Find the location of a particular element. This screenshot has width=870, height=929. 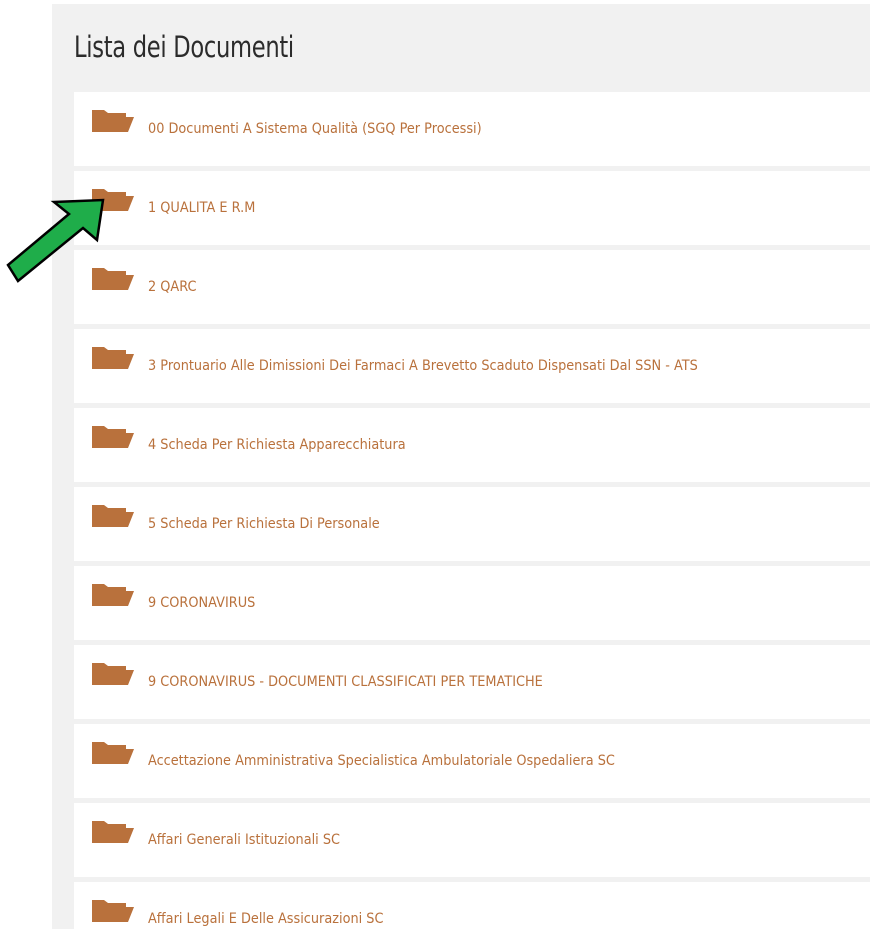

list-item: 4 Scheda Per Richiesta Apparecchiatura is located at coordinates (472, 445).